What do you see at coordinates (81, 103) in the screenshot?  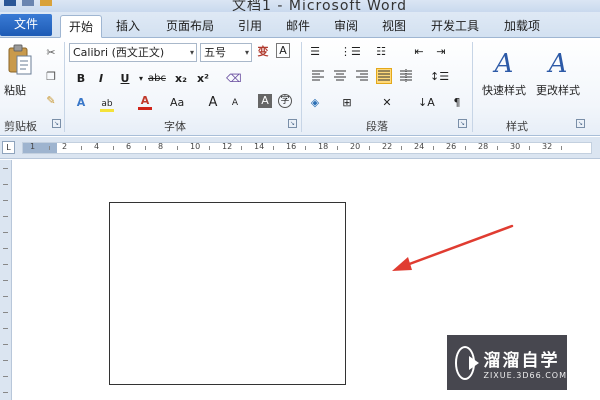 I see `text-effects-icon: A` at bounding box center [81, 103].